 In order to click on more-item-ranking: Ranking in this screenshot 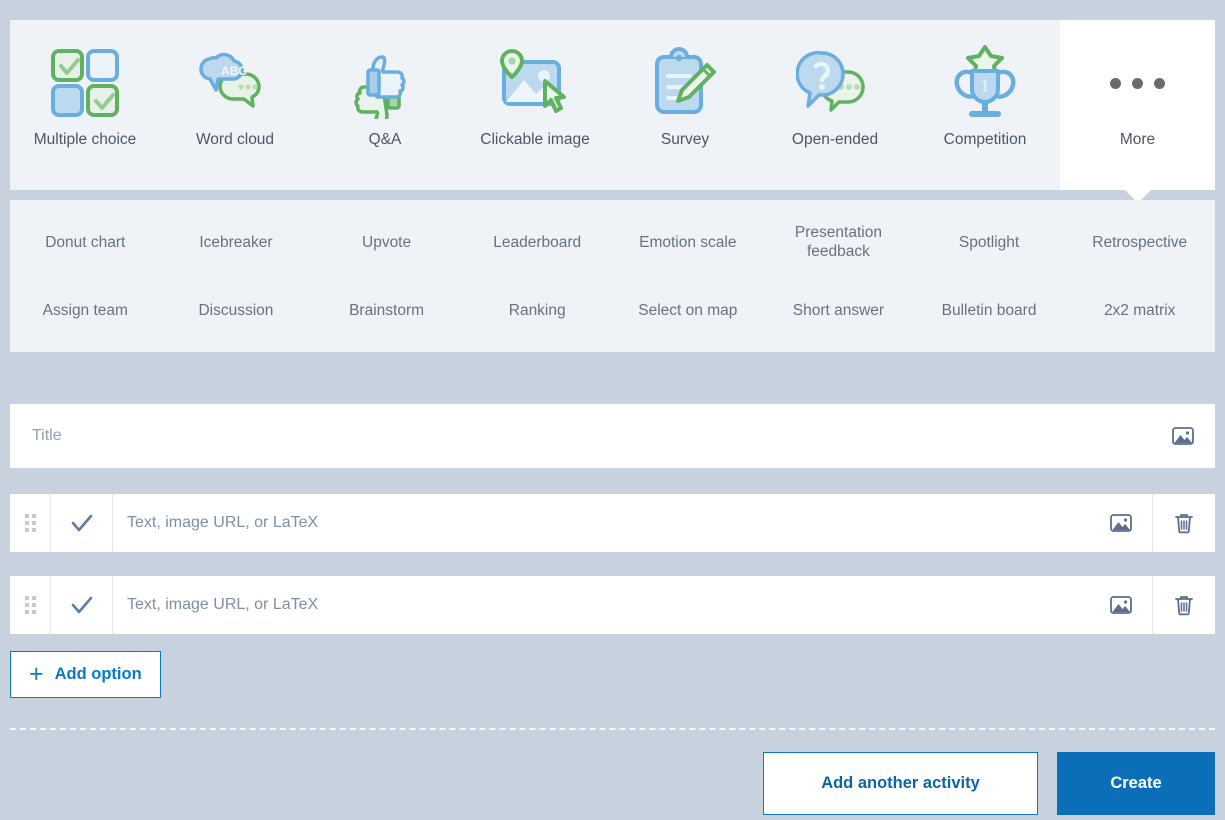, I will do `click(537, 310)`.